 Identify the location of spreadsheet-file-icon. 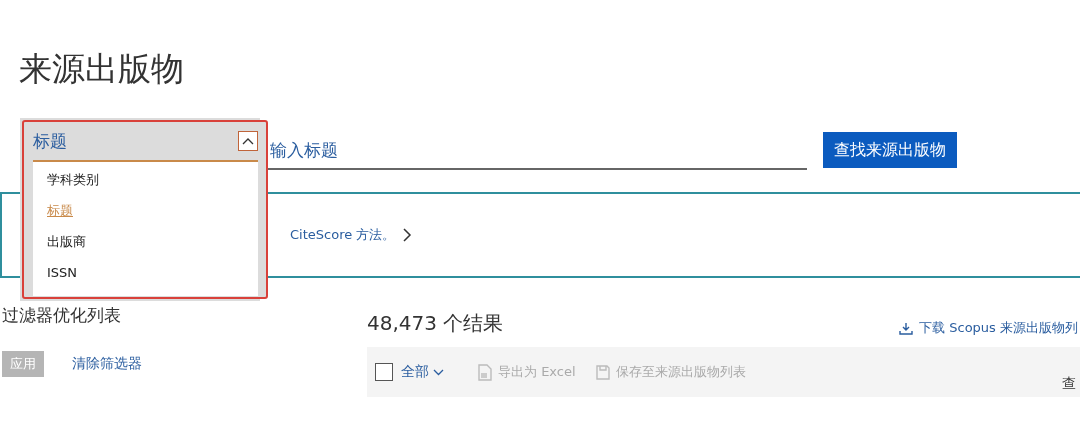
(485, 372).